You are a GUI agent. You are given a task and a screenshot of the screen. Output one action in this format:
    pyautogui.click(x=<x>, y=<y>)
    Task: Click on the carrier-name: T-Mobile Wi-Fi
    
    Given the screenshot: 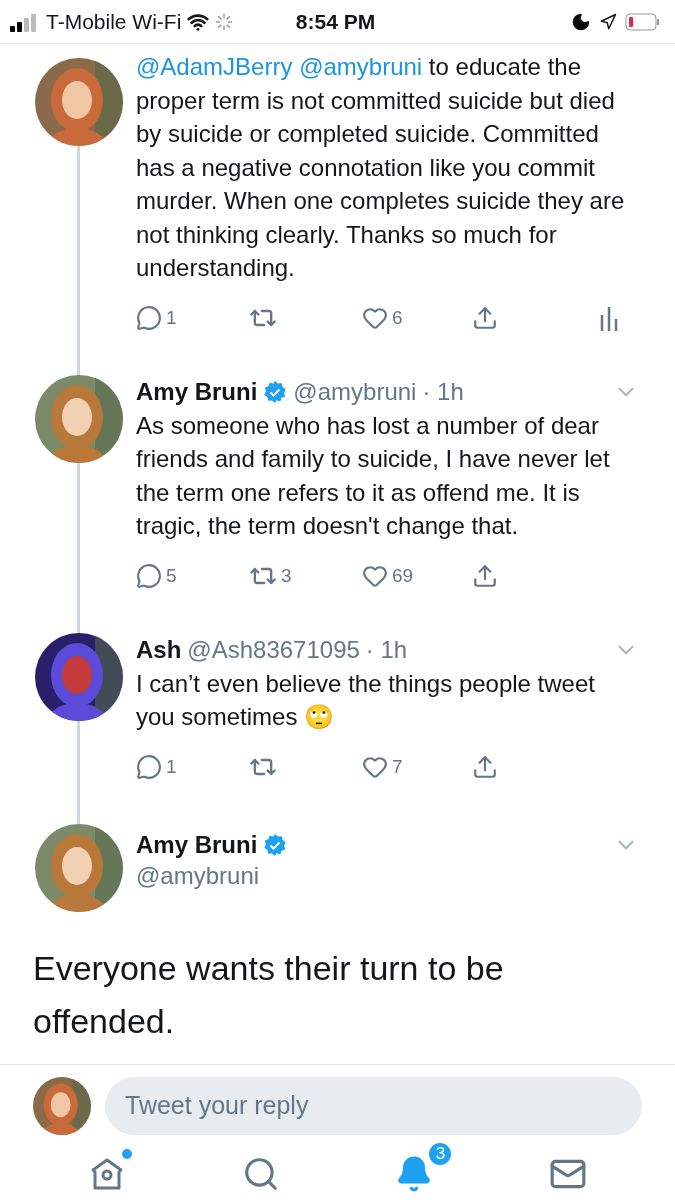 What is the action you would take?
    pyautogui.click(x=114, y=21)
    